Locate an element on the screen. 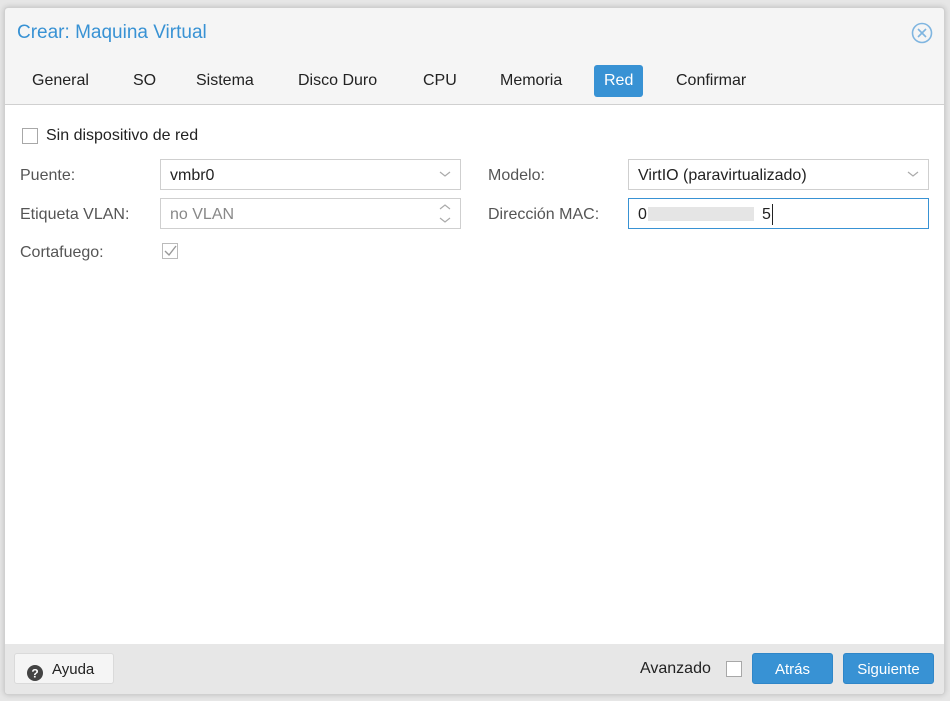 The image size is (950, 701). vlan-placeholder: no VLAN is located at coordinates (202, 214).